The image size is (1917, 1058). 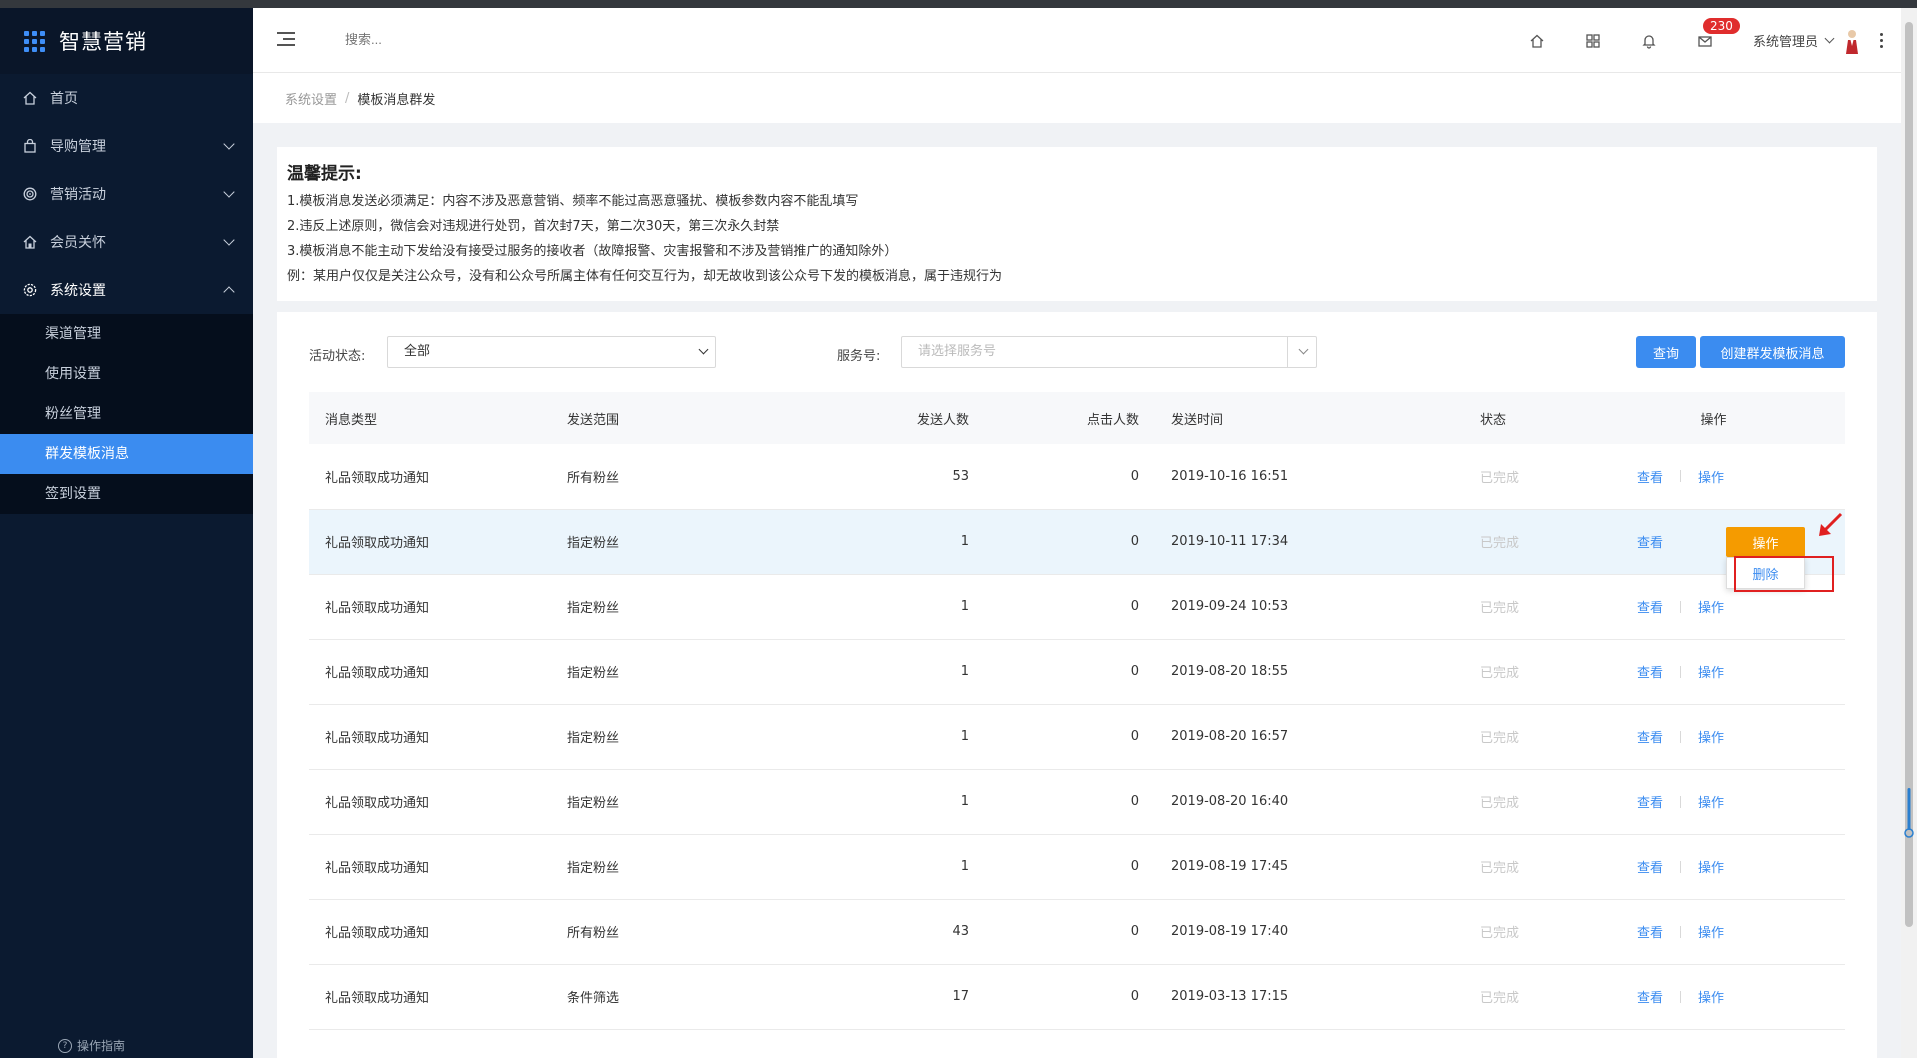 I want to click on sidebar-item-marketing: 营销活动, so click(x=126, y=194).